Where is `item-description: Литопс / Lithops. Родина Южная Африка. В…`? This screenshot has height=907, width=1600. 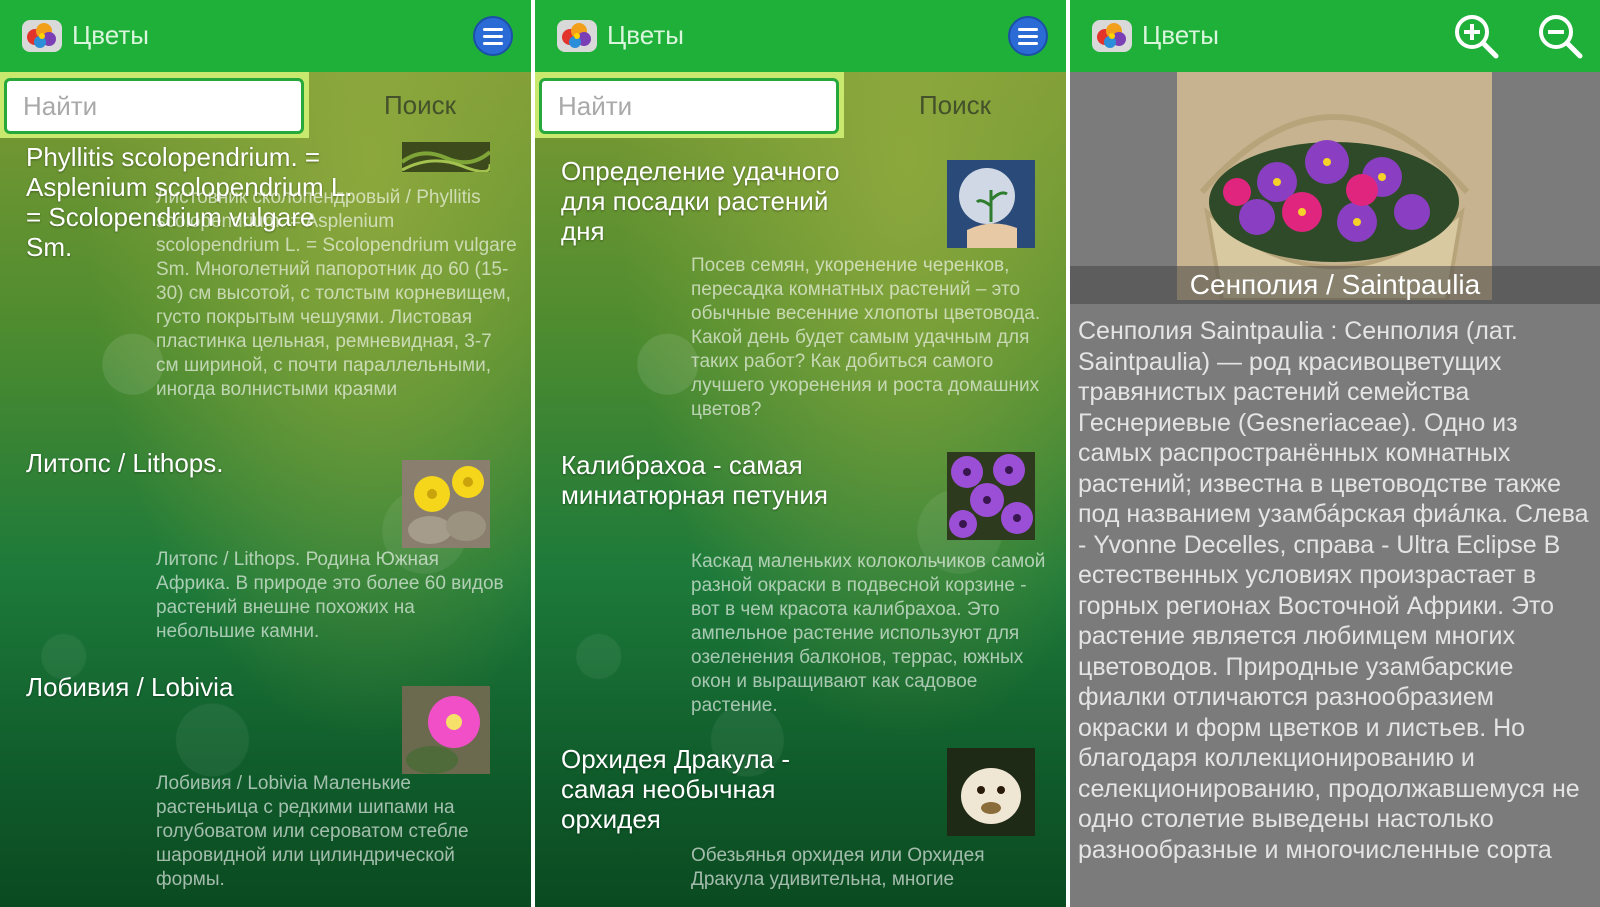
item-description: Литопс / Lithops. Родина Южная Африка. В… is located at coordinates (330, 595).